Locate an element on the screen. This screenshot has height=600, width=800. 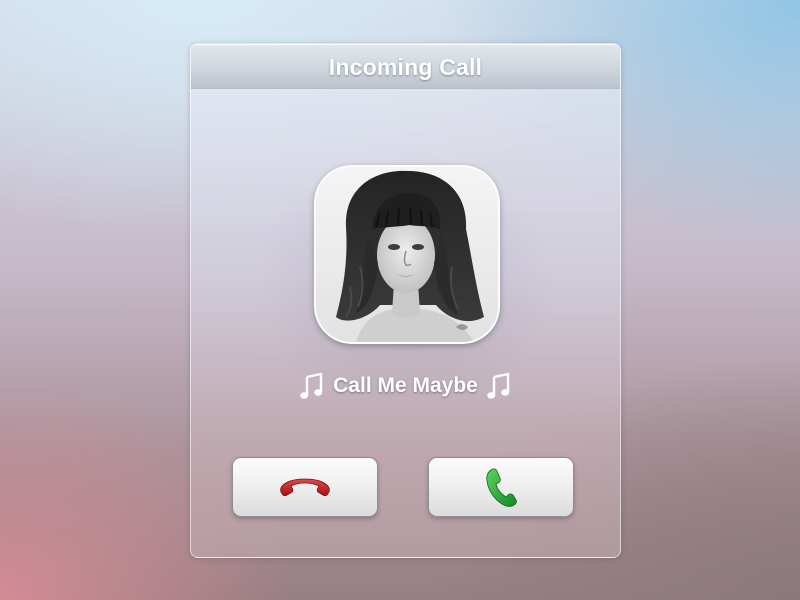
dialog-title: Incoming Call is located at coordinates (405, 67).